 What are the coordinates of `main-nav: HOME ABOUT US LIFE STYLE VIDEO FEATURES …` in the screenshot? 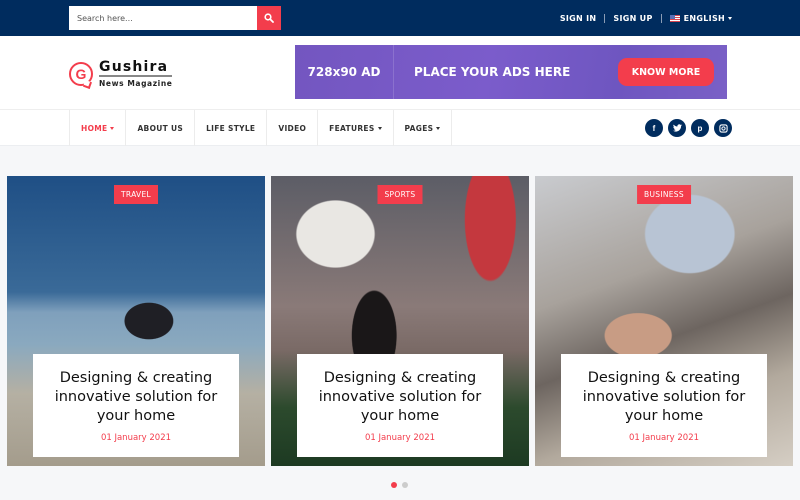 It's located at (400, 127).